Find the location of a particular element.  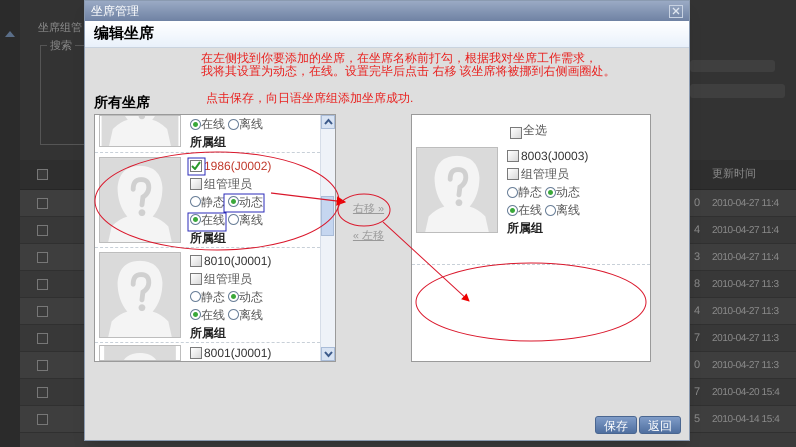

scroll-down-button is located at coordinates (328, 354).